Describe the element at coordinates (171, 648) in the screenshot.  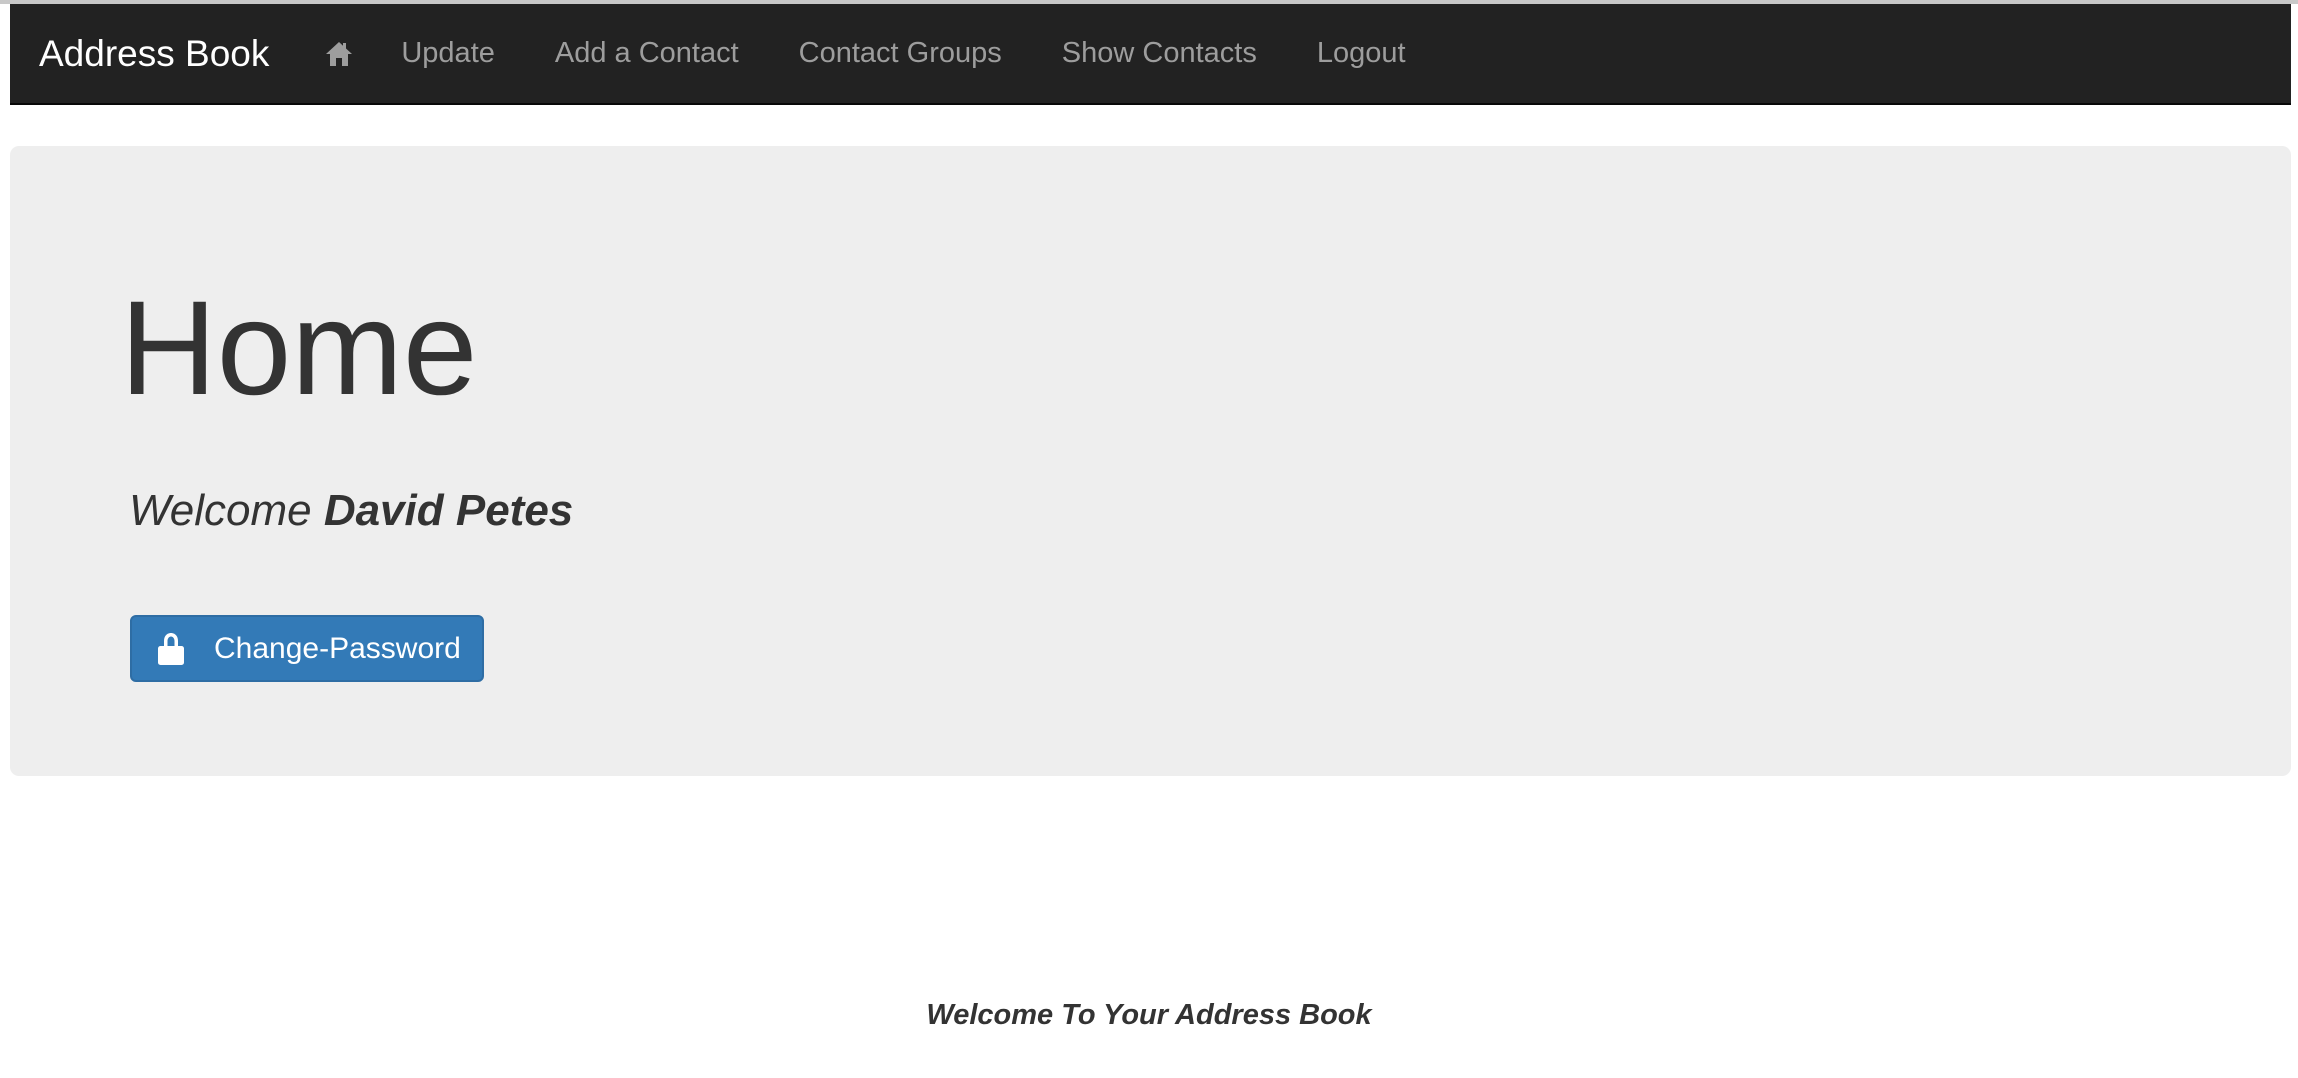
I see `lock-icon` at that location.